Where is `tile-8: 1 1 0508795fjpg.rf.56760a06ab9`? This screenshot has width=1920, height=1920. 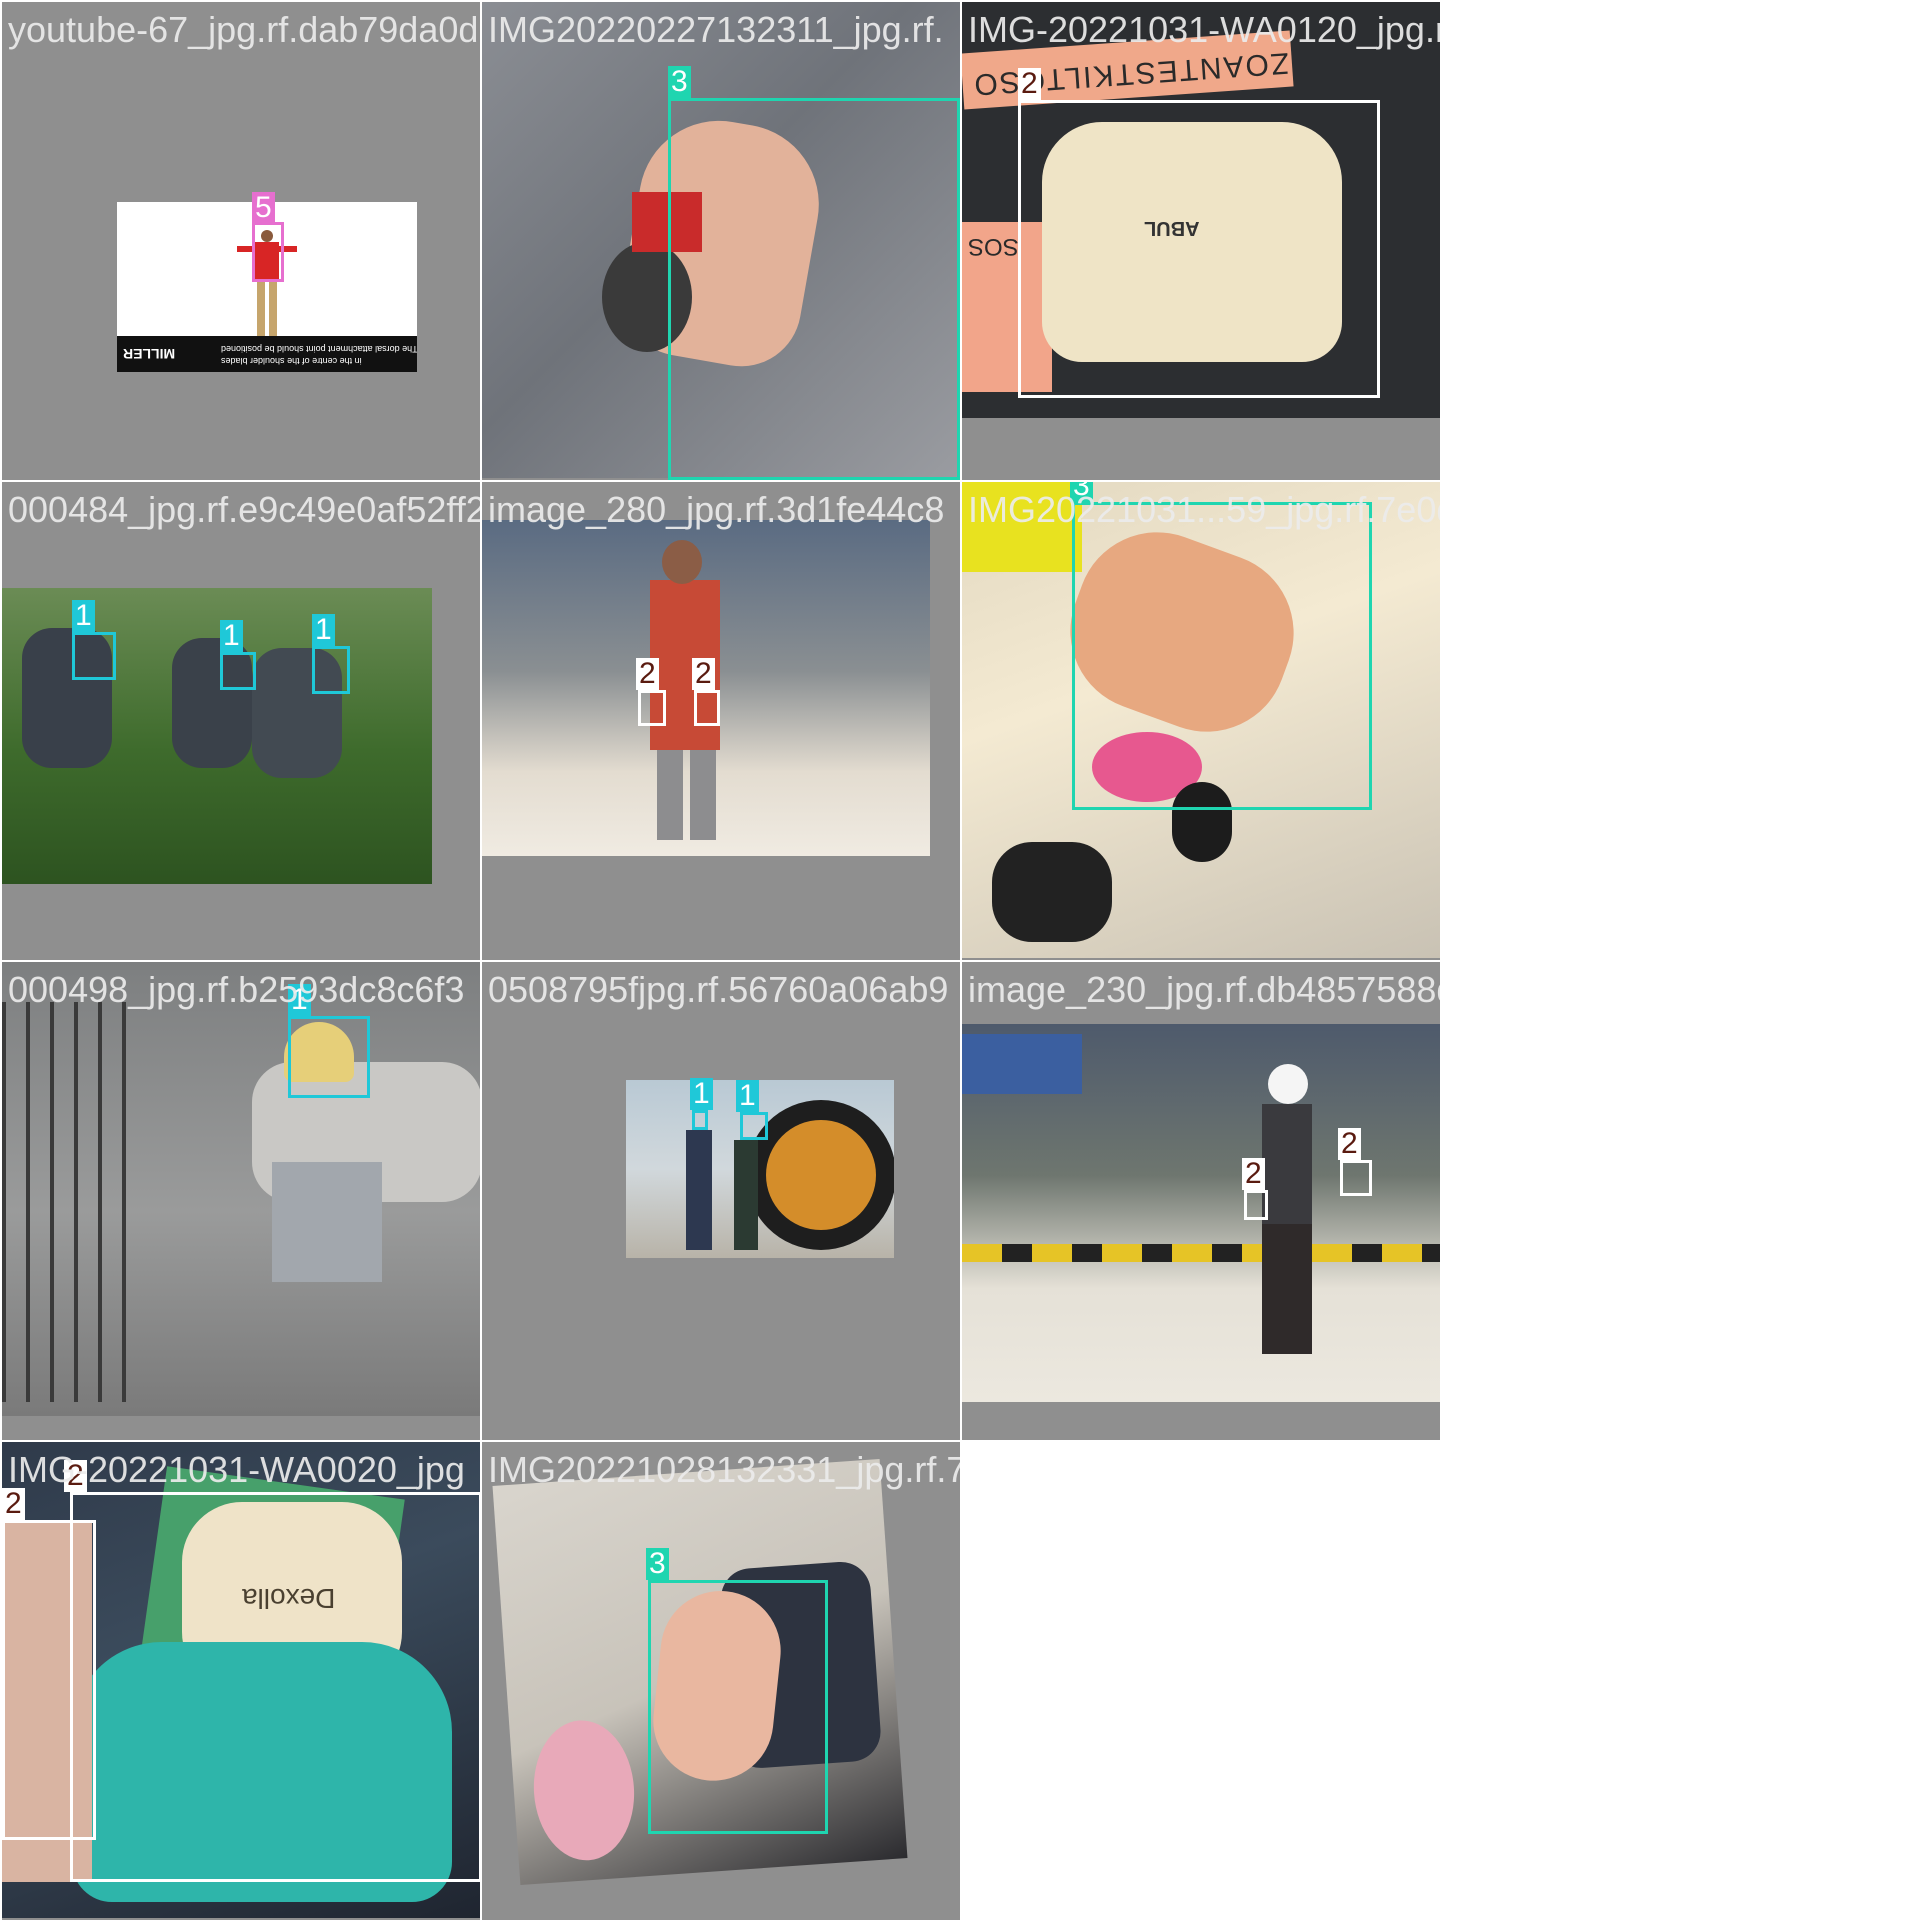
tile-8: 1 1 0508795fjpg.rf.56760a06ab9 is located at coordinates (721, 1201).